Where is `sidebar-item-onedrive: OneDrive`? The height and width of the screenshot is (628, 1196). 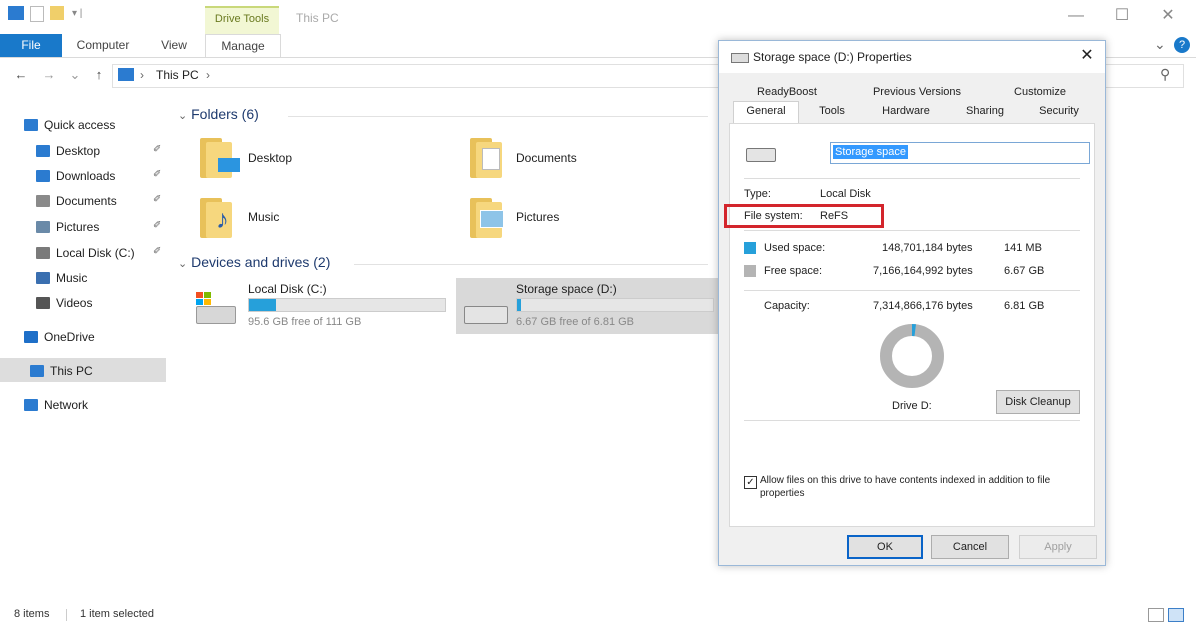 sidebar-item-onedrive: OneDrive is located at coordinates (59, 337).